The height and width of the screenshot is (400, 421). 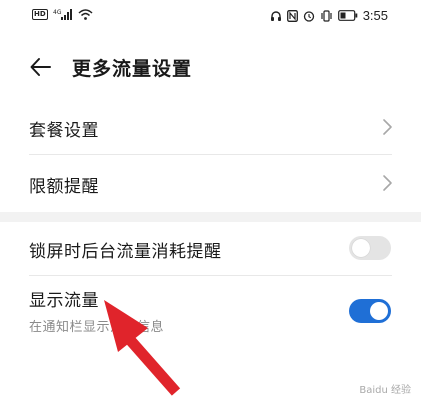 I want to click on signal-icon: 4G, so click(x=63, y=14).